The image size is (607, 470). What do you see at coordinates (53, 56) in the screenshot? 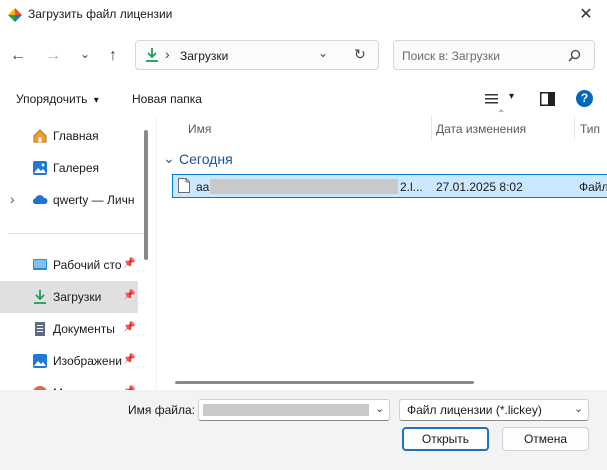
I see `forward-button: →` at bounding box center [53, 56].